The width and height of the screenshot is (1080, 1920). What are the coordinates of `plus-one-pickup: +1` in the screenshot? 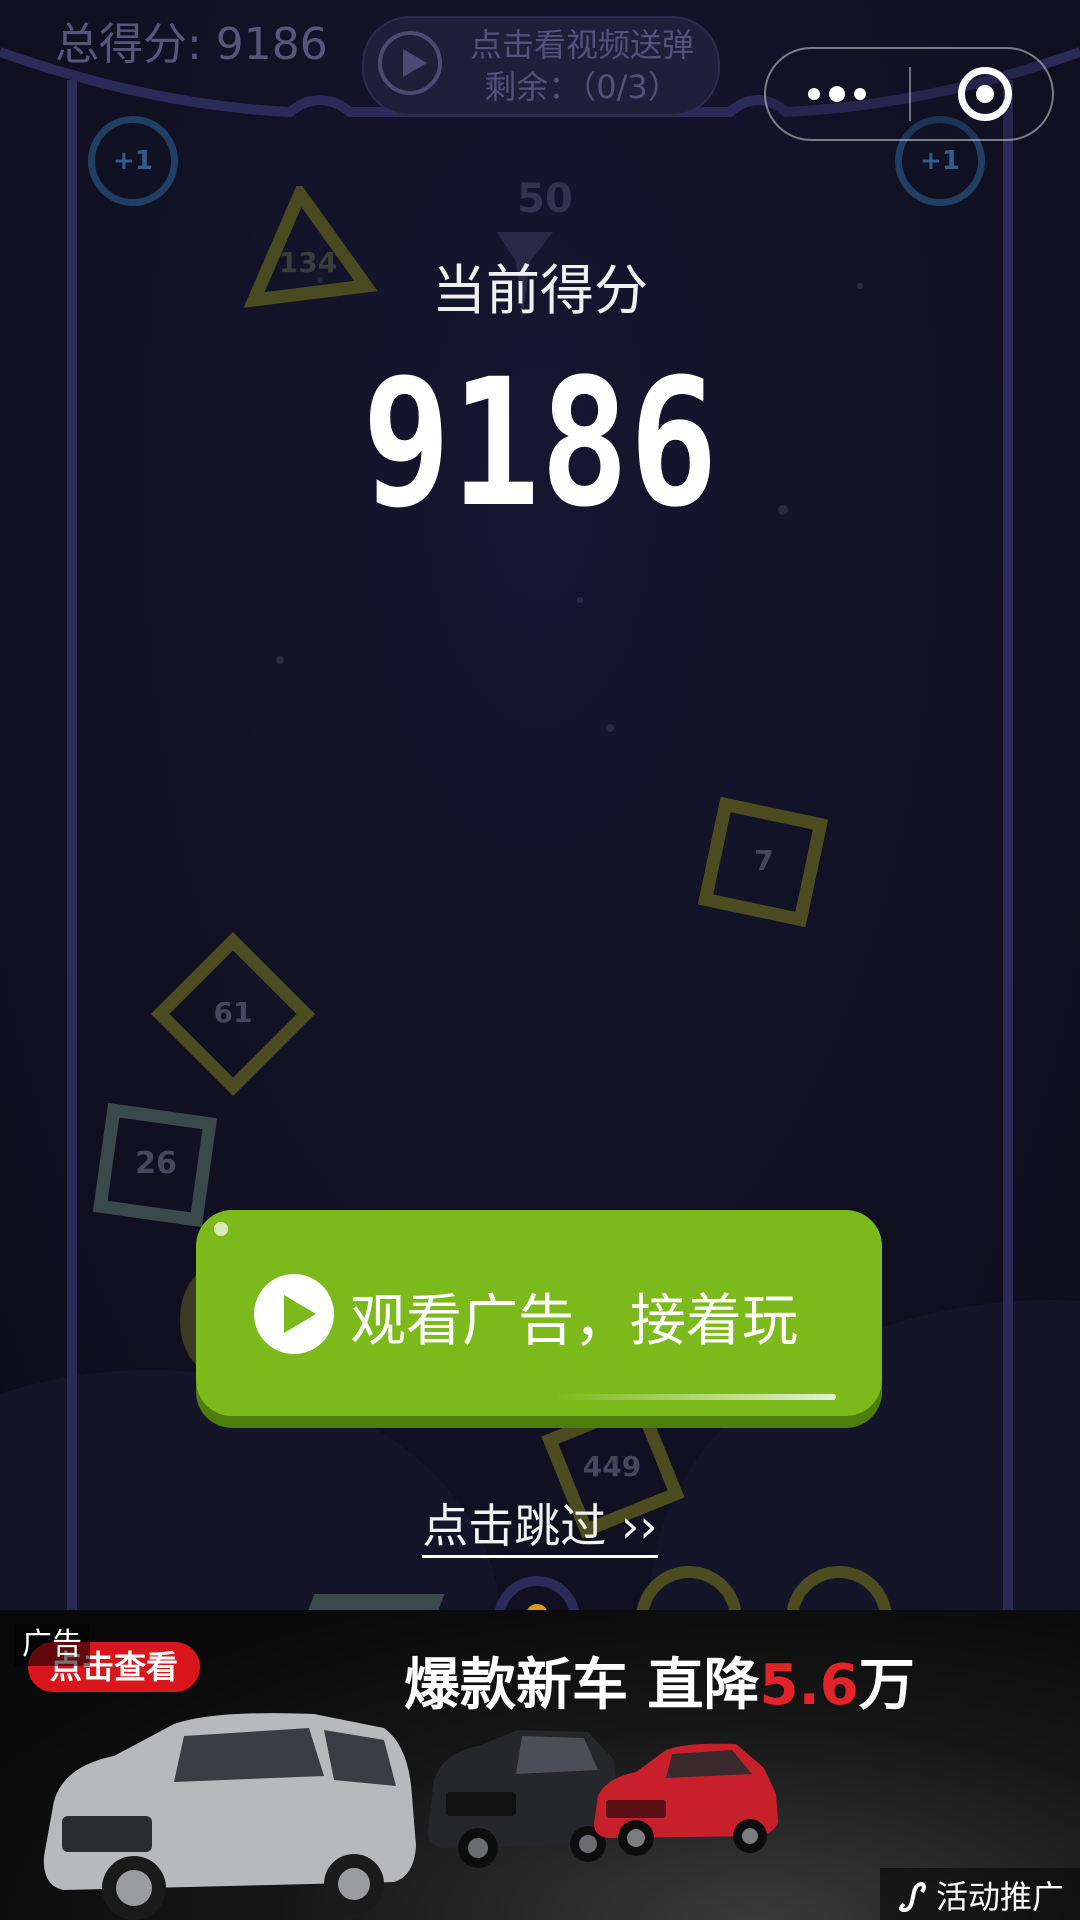 It's located at (133, 161).